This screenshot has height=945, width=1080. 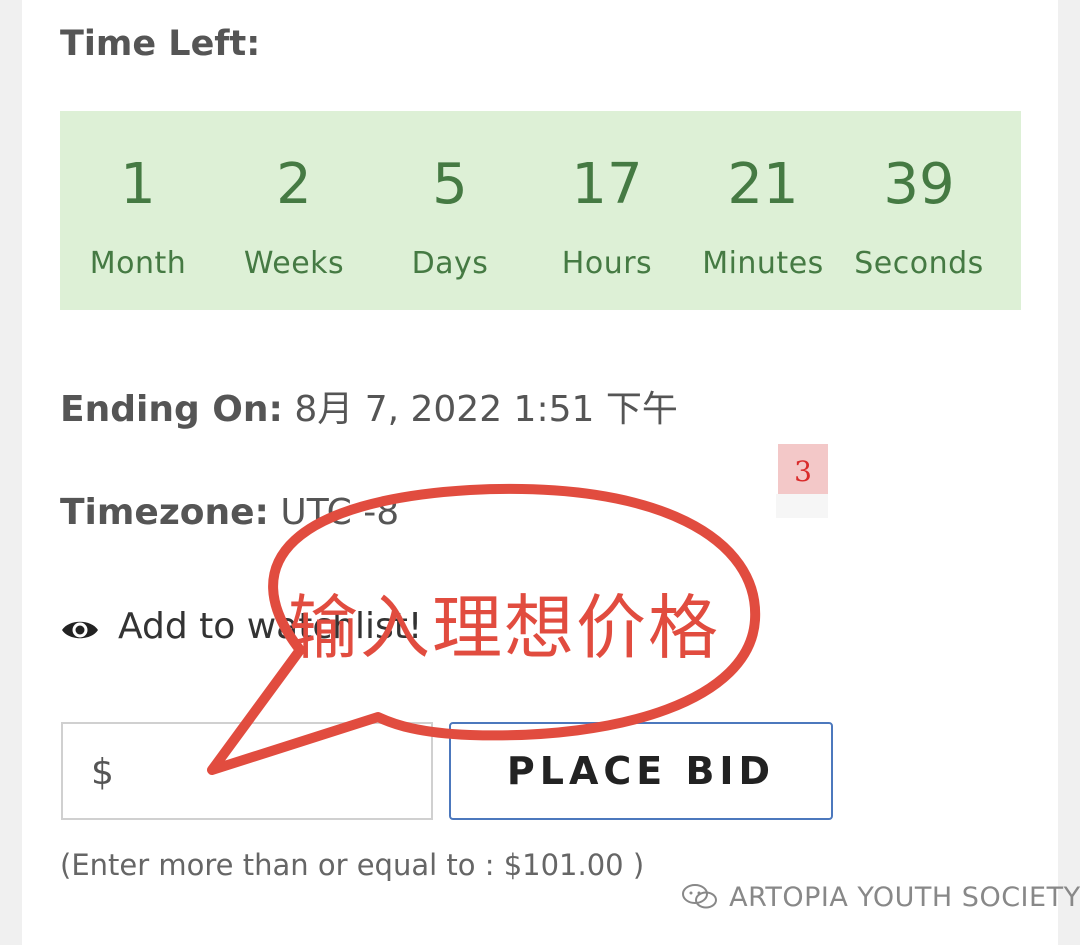 I want to click on countdown-unit: Hours, so click(x=607, y=263).